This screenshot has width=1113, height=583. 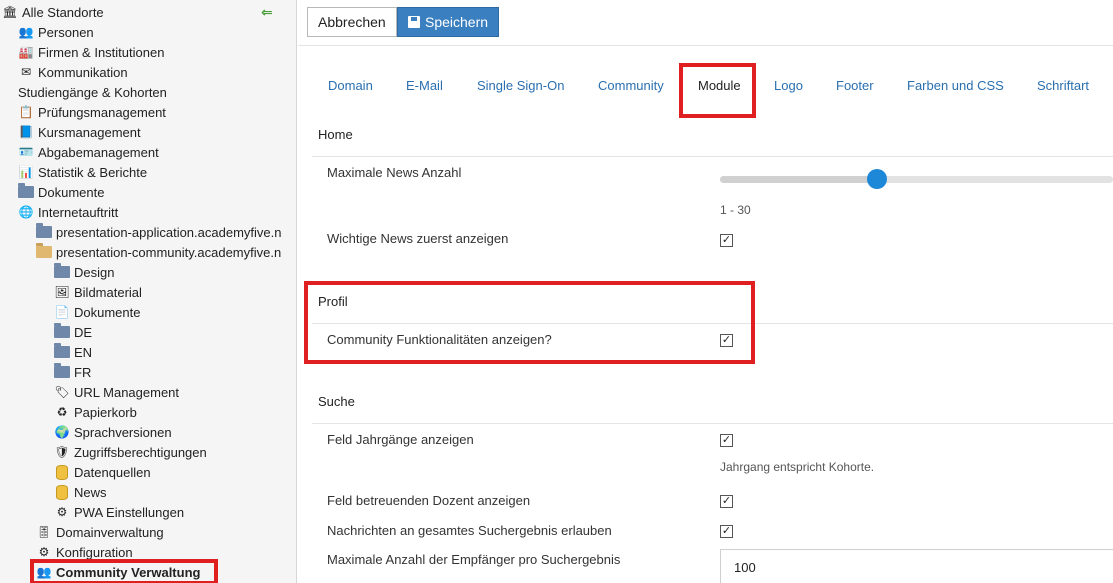 What do you see at coordinates (26, 212) in the screenshot?
I see `globe-icon: 🌐` at bounding box center [26, 212].